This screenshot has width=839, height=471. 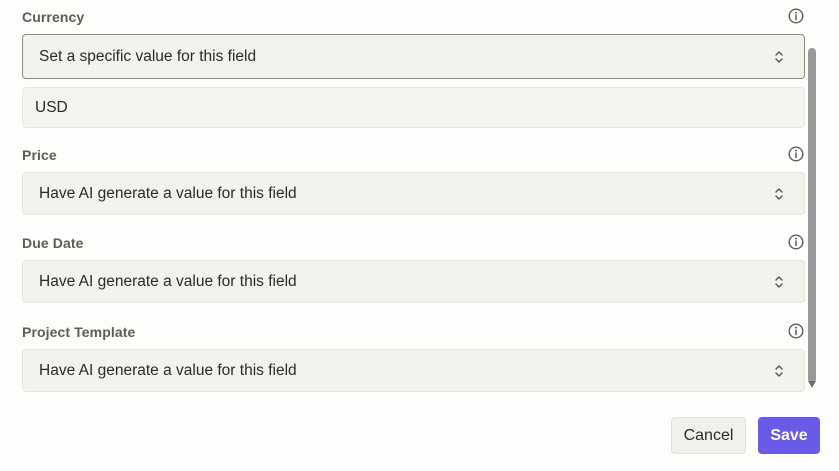 What do you see at coordinates (413, 193) in the screenshot?
I see `price-mode-select: Have AI generate a value for this field` at bounding box center [413, 193].